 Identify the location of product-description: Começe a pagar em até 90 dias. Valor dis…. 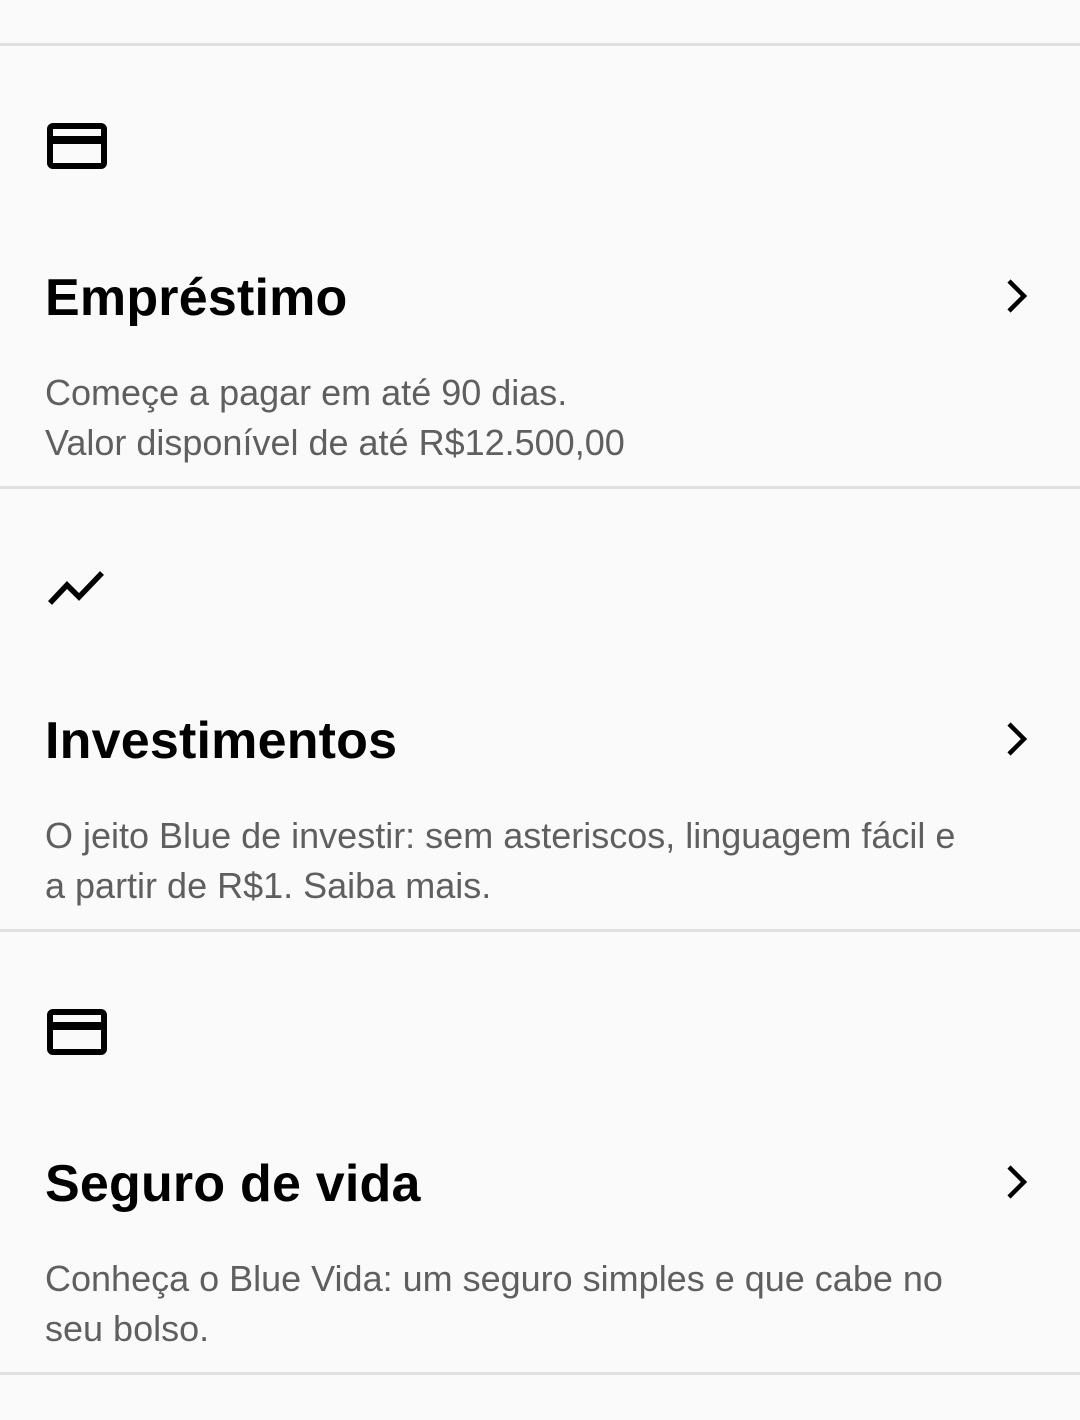
(545, 418).